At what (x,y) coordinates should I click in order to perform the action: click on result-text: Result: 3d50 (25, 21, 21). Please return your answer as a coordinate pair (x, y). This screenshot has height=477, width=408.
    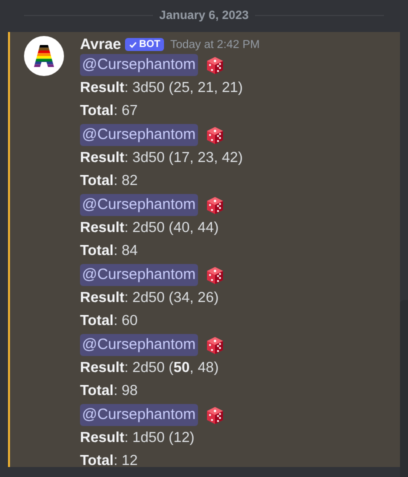
    Looking at the image, I should click on (162, 88).